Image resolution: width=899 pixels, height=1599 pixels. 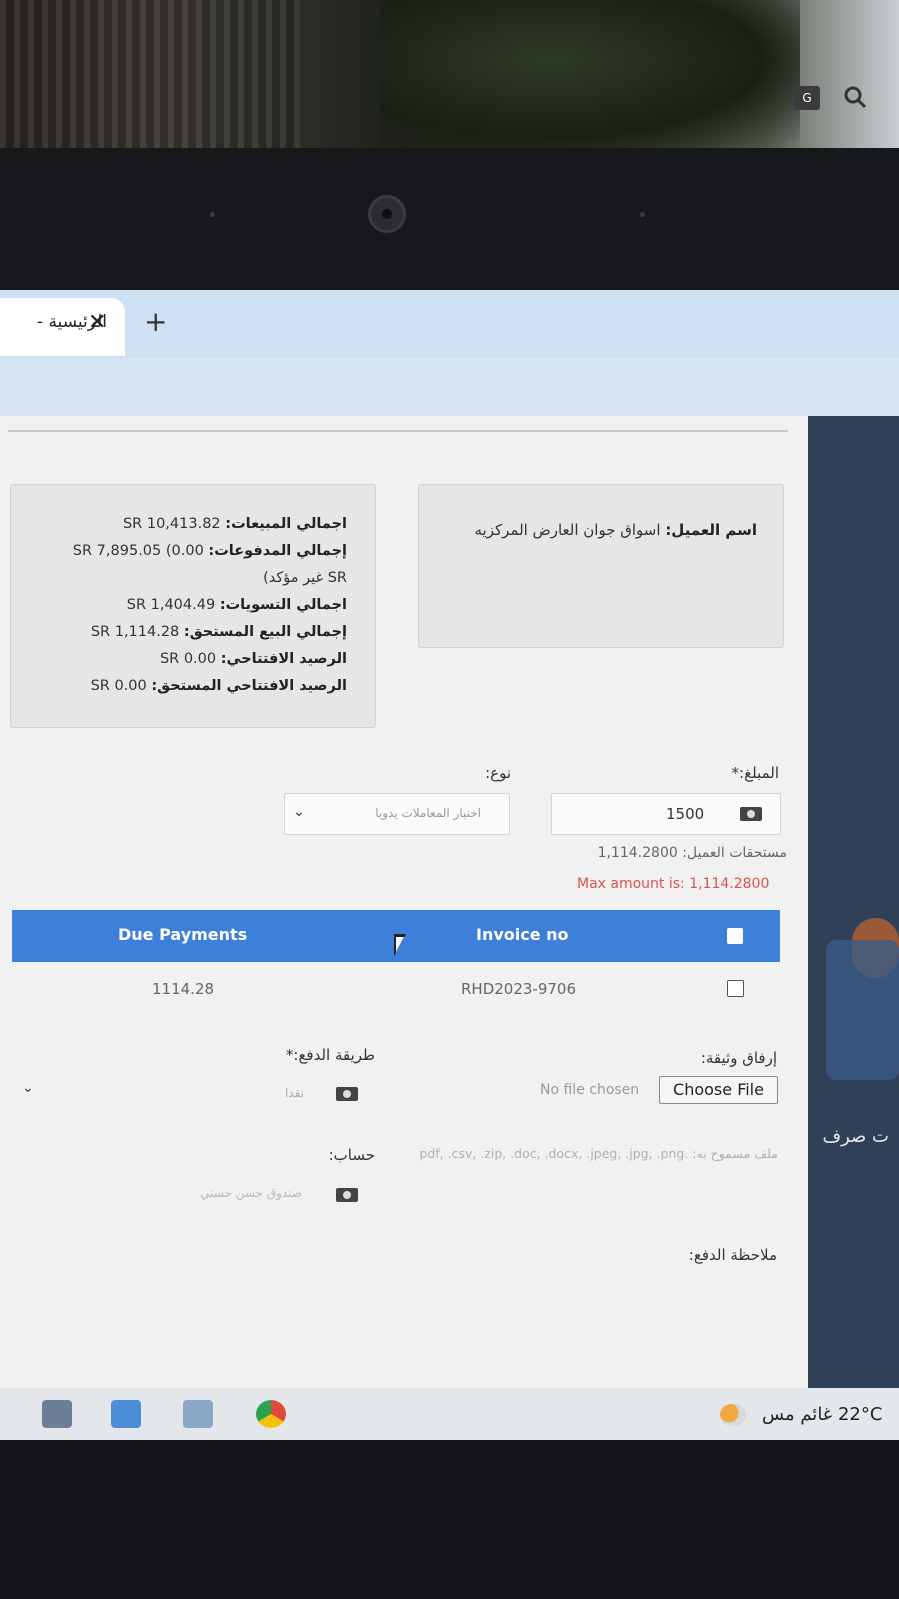 What do you see at coordinates (265, 632) in the screenshot?
I see `total-due-label: إجمالي البيع المستحق:` at bounding box center [265, 632].